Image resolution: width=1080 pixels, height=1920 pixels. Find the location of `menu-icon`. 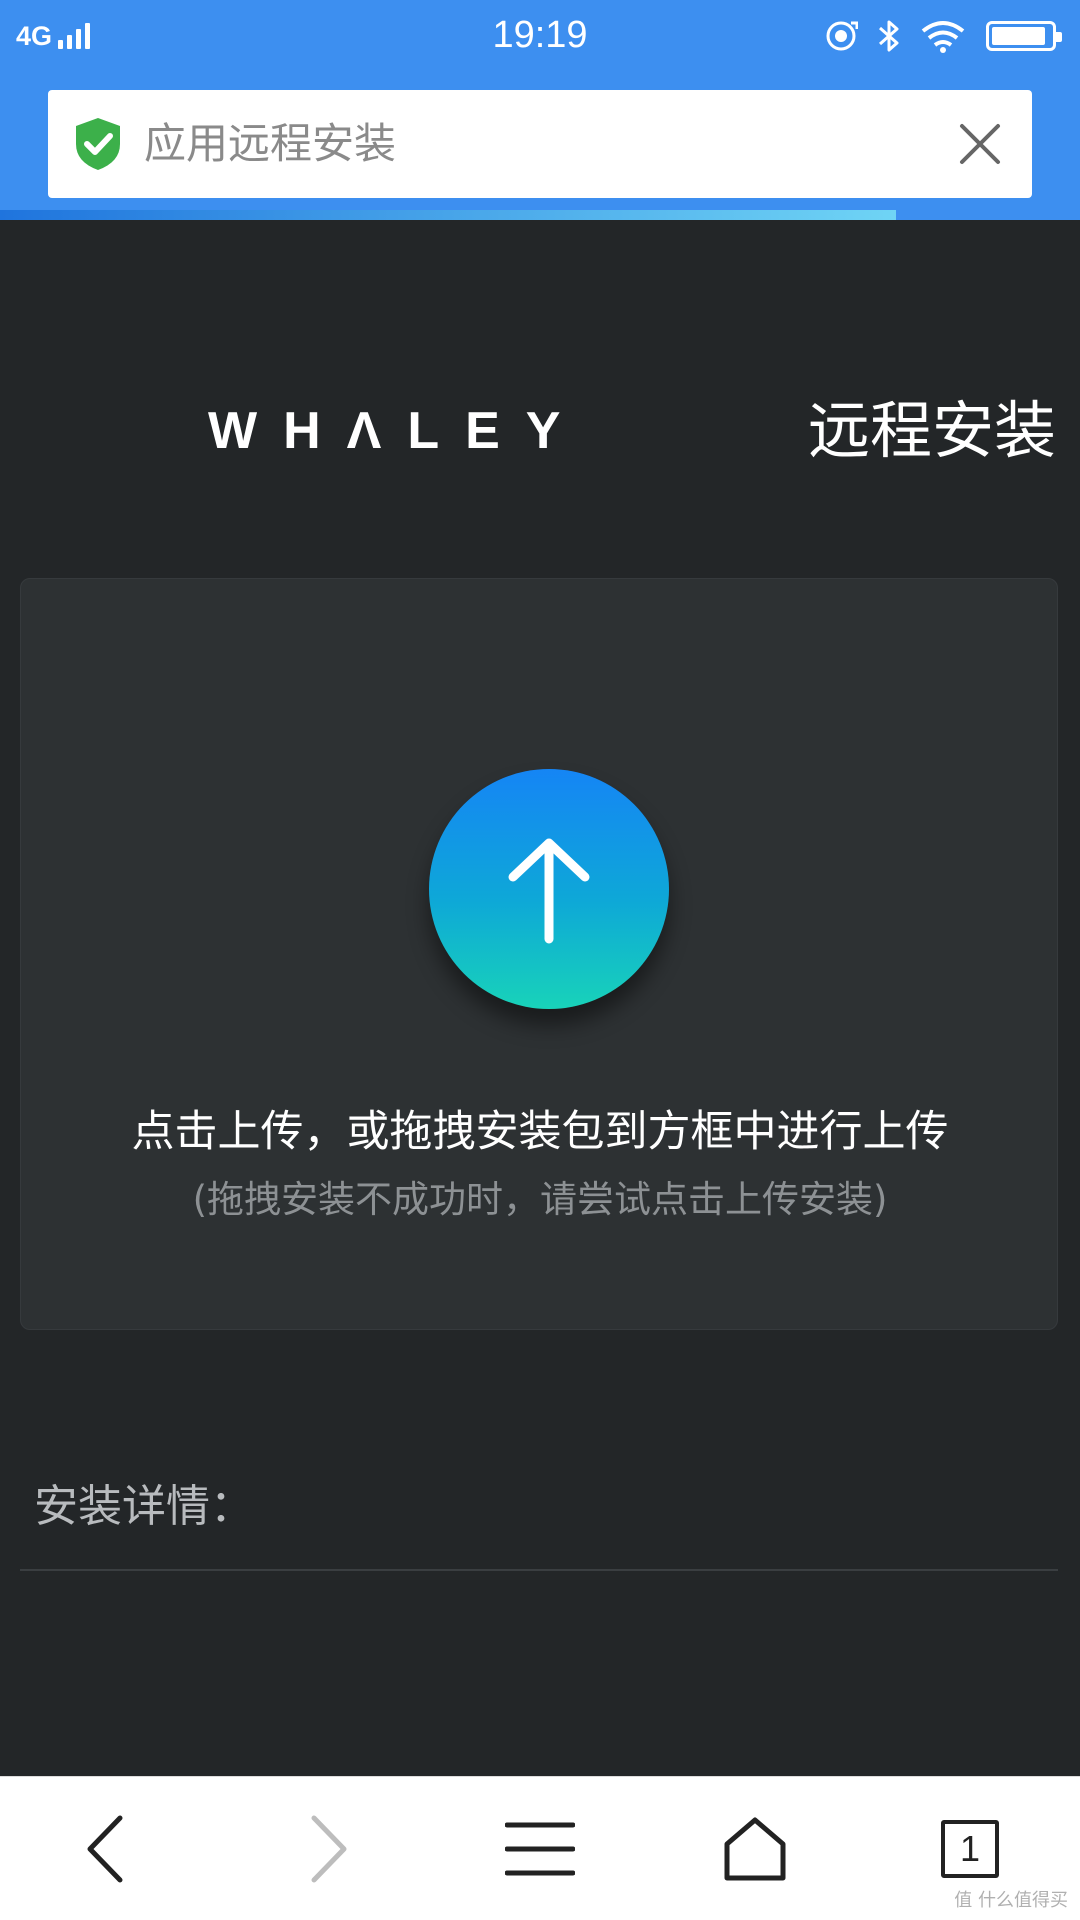

menu-icon is located at coordinates (540, 1849).